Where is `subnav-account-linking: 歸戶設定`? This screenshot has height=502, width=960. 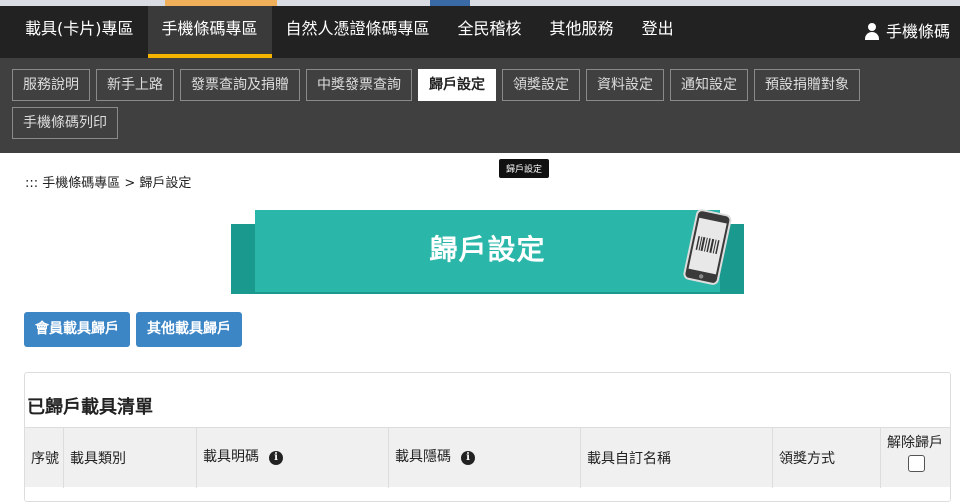
subnav-account-linking: 歸戶設定 is located at coordinates (457, 85).